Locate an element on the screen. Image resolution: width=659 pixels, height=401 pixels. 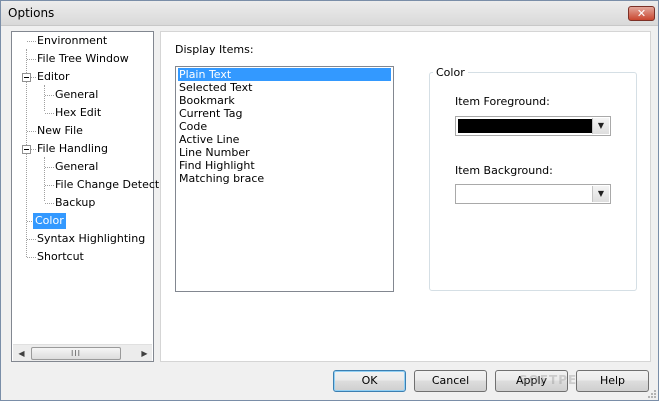
list-item-bookmark: Bookmark is located at coordinates (284, 100).